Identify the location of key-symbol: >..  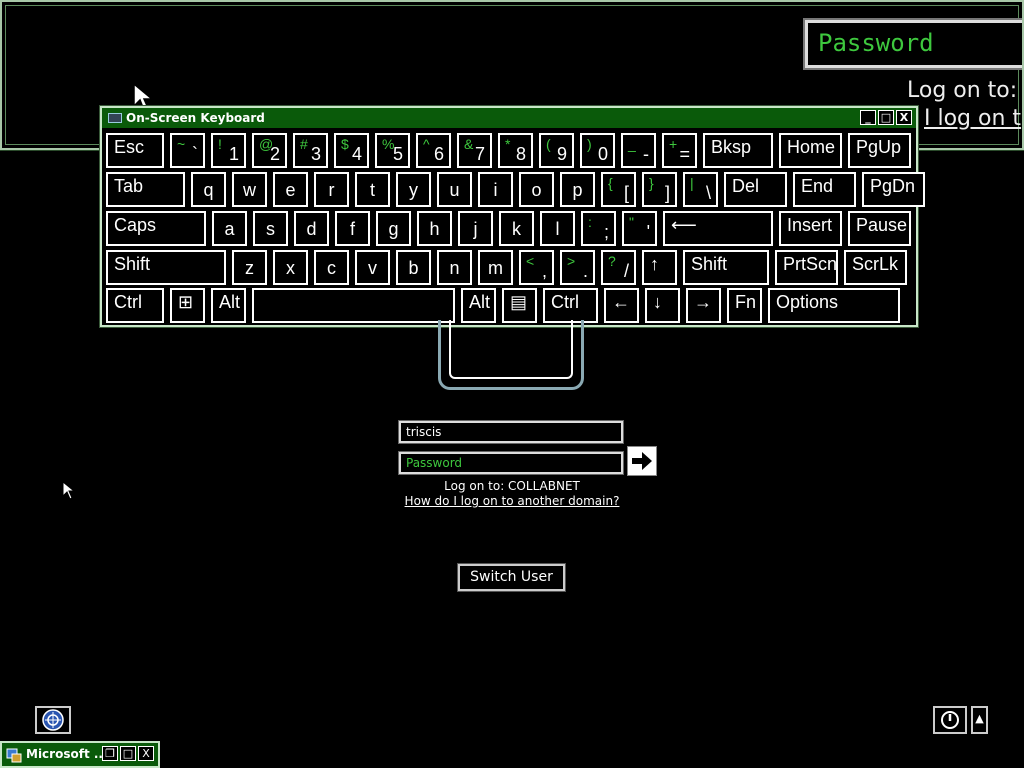
(577, 267).